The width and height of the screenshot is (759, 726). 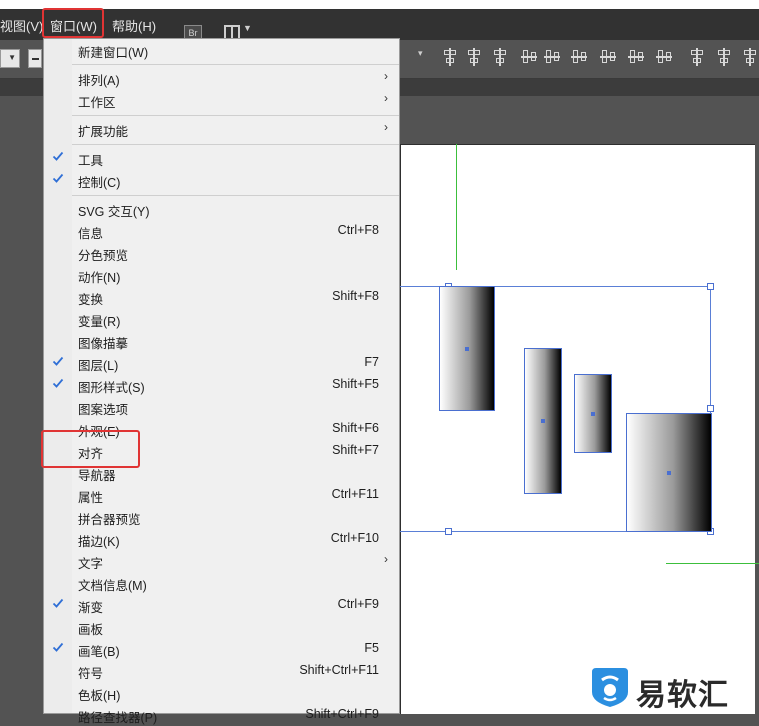 I want to click on menu-item: 符号 Shift+Ctrl+F11, so click(x=221, y=671).